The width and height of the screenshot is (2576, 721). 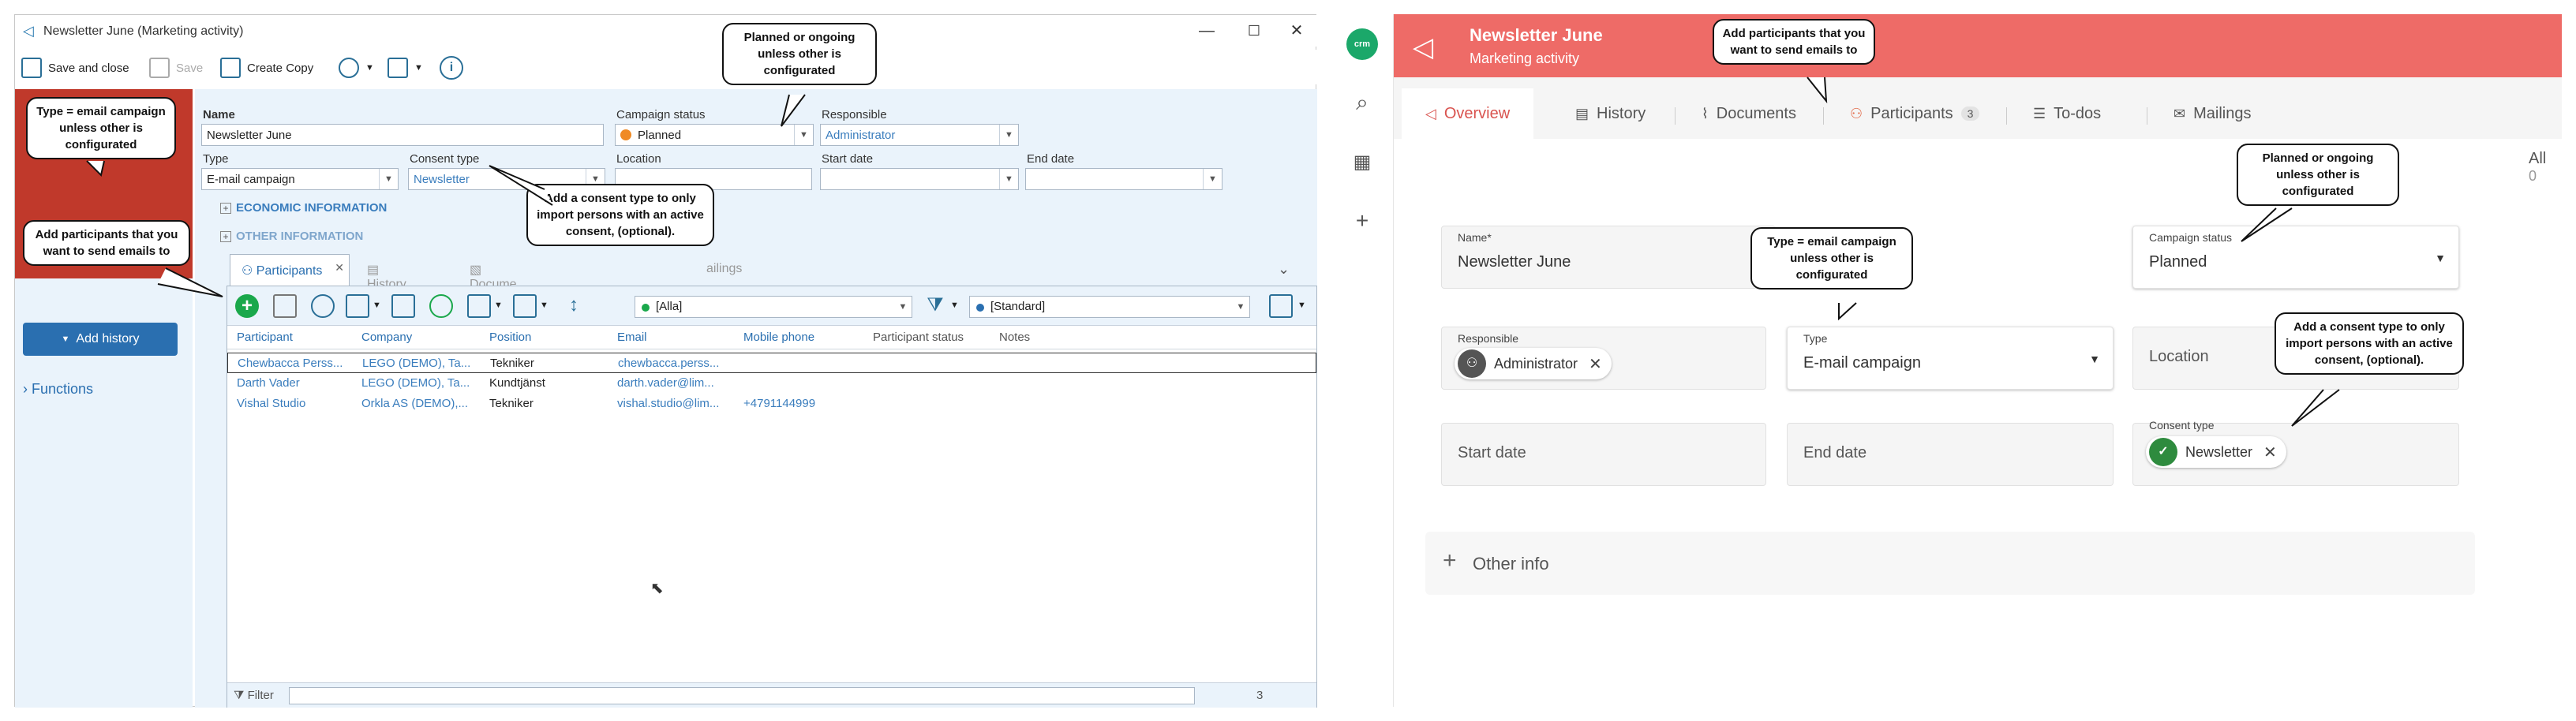 I want to click on start-date-field: Start date, so click(x=1603, y=454).